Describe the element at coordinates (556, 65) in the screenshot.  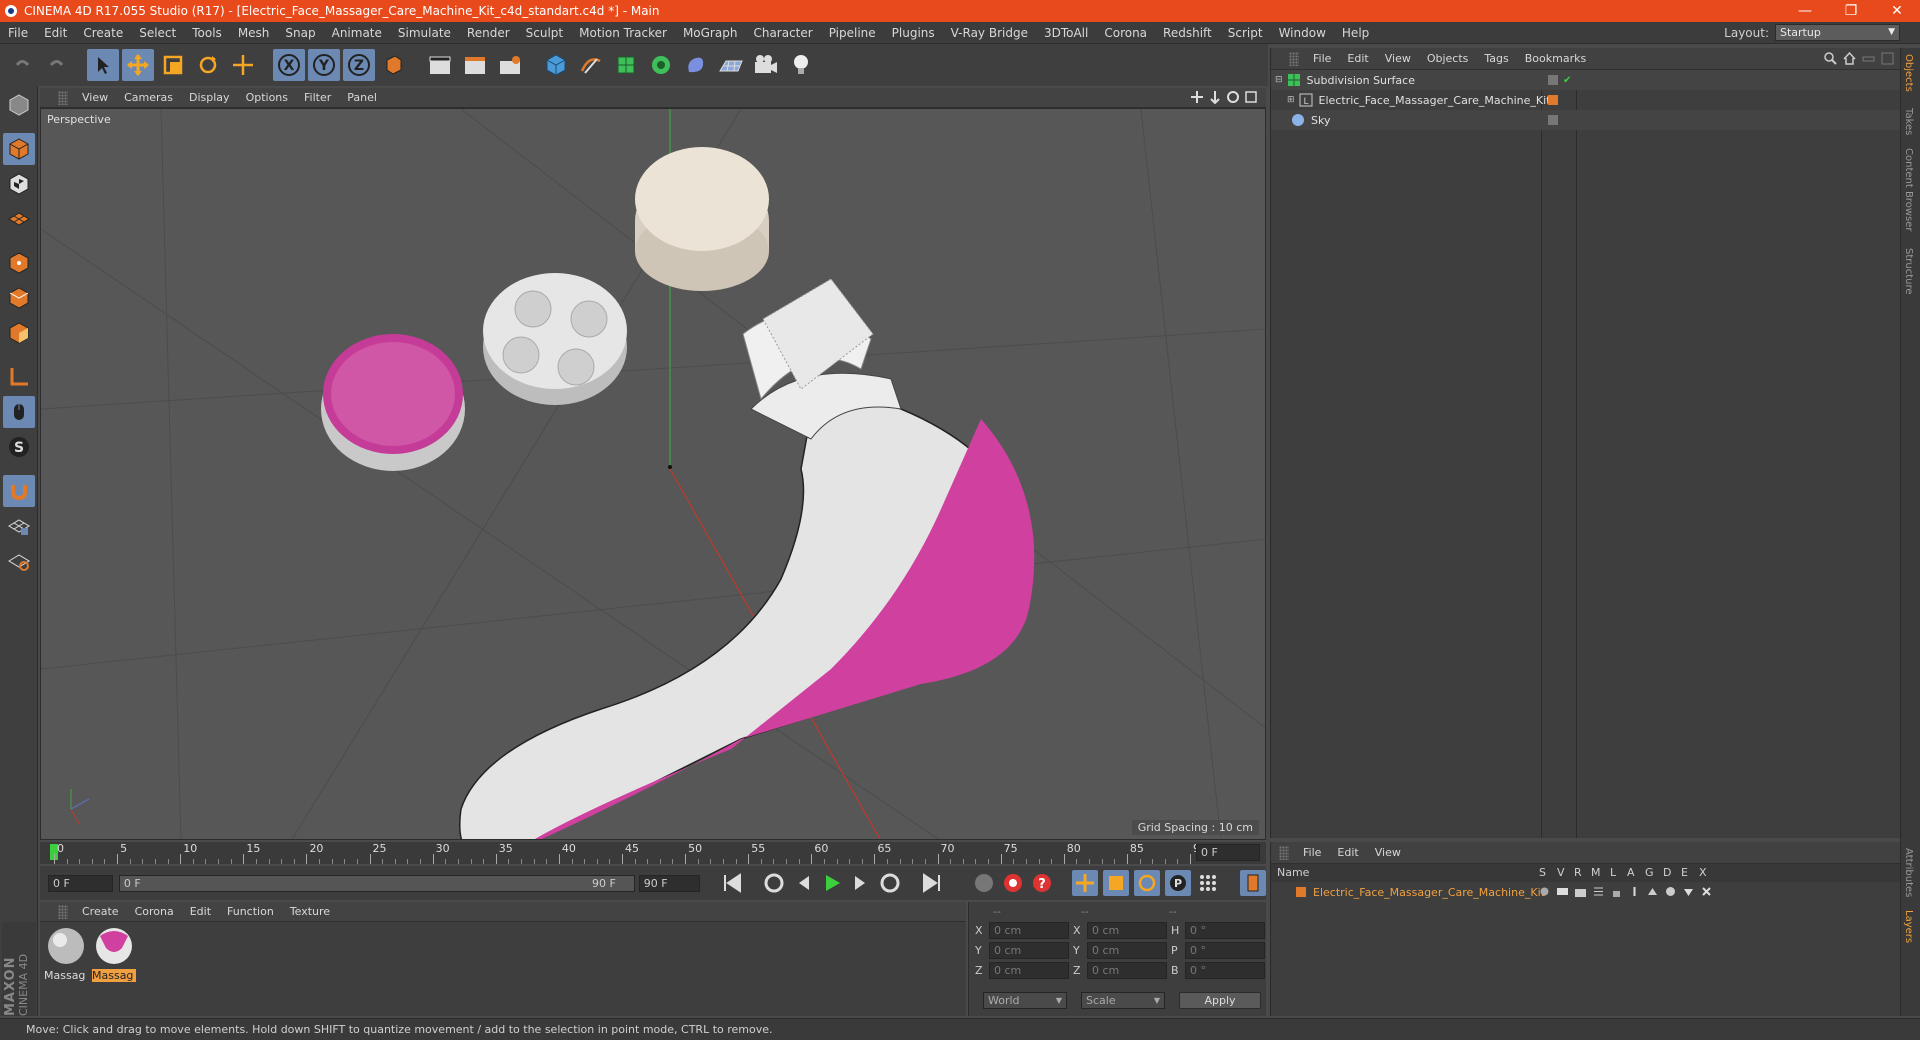
I see `cube-button` at that location.